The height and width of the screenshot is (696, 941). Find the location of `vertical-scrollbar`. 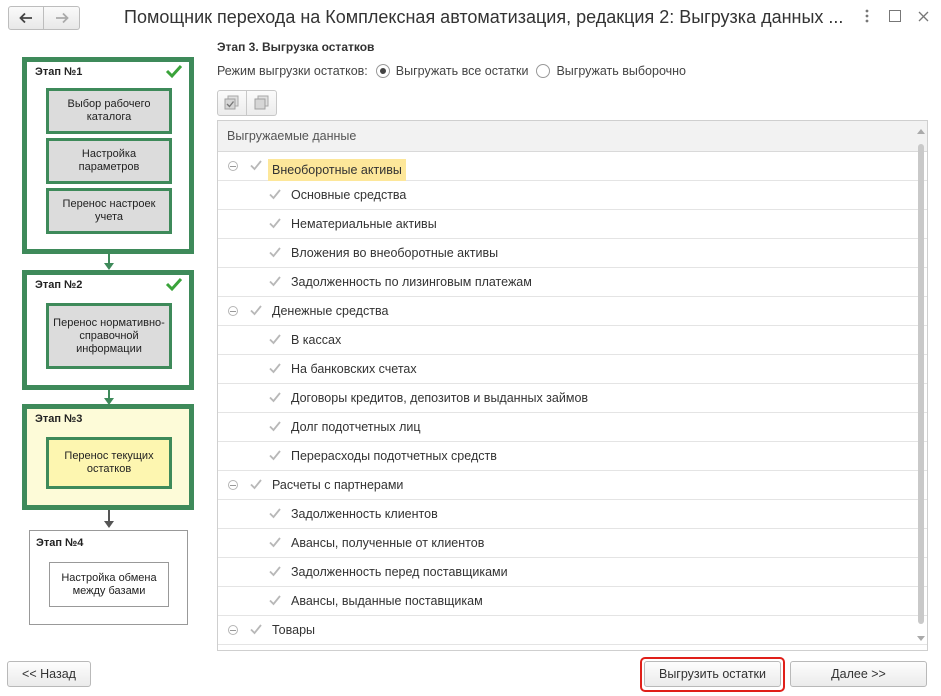

vertical-scrollbar is located at coordinates (921, 385).